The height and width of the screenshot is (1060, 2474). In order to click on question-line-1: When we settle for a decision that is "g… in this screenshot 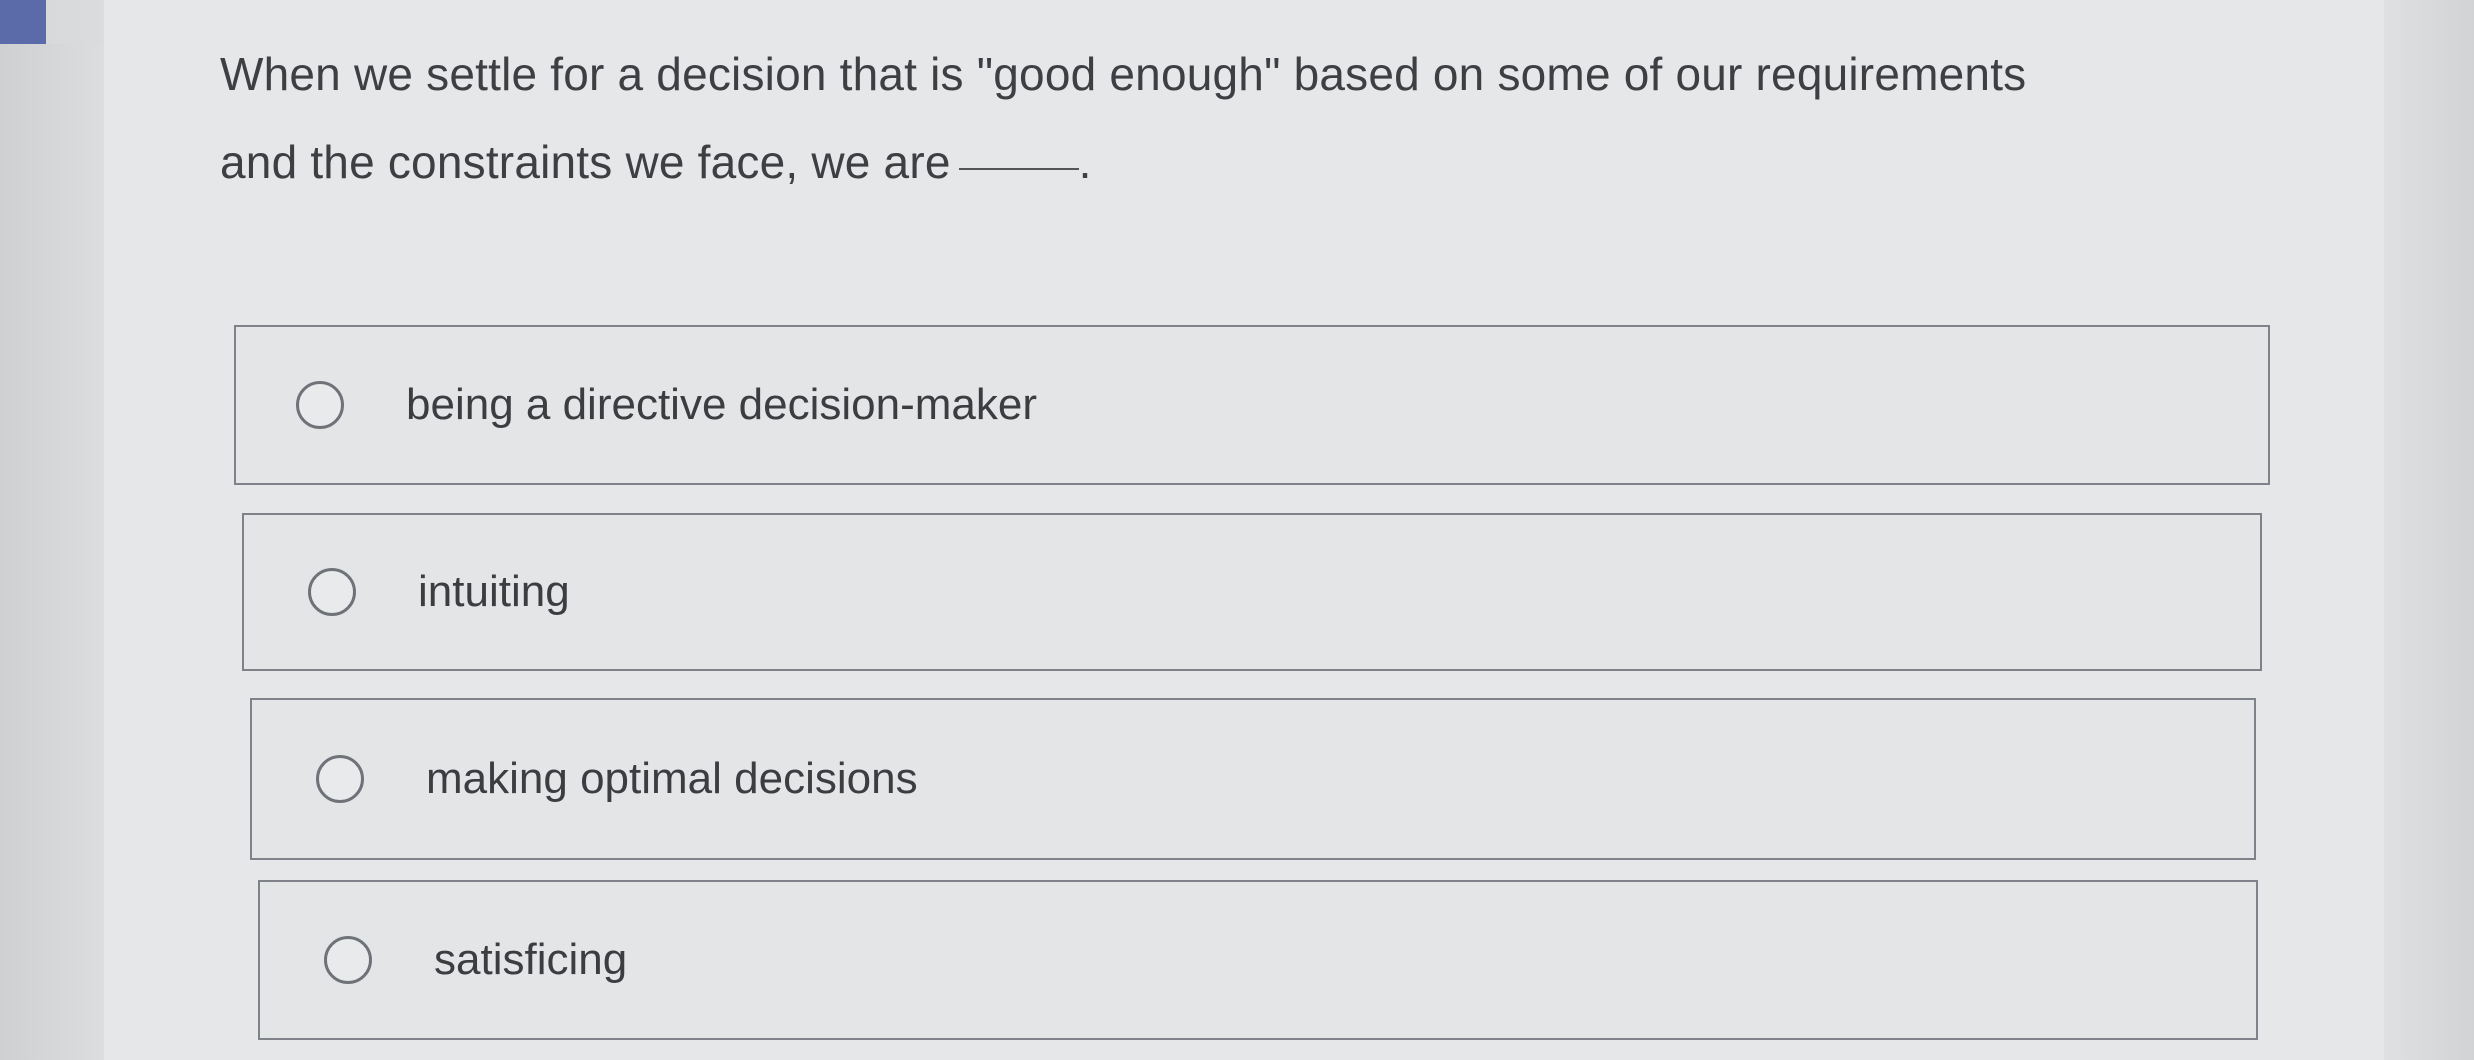, I will do `click(1123, 74)`.